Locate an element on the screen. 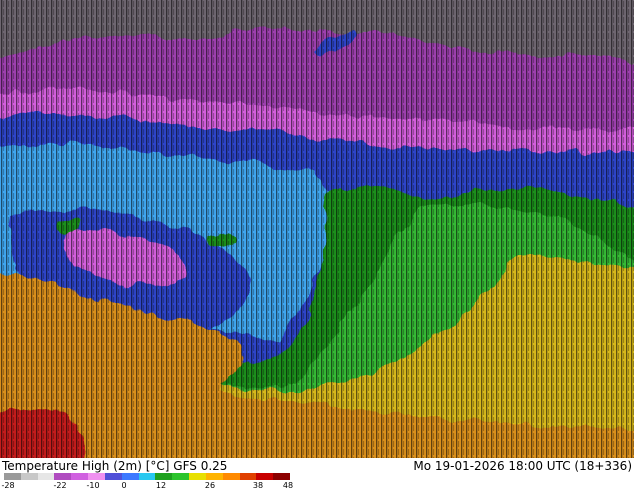 This screenshot has height=490, width=634. color-scale-tick-label: 0 is located at coordinates (124, 485).